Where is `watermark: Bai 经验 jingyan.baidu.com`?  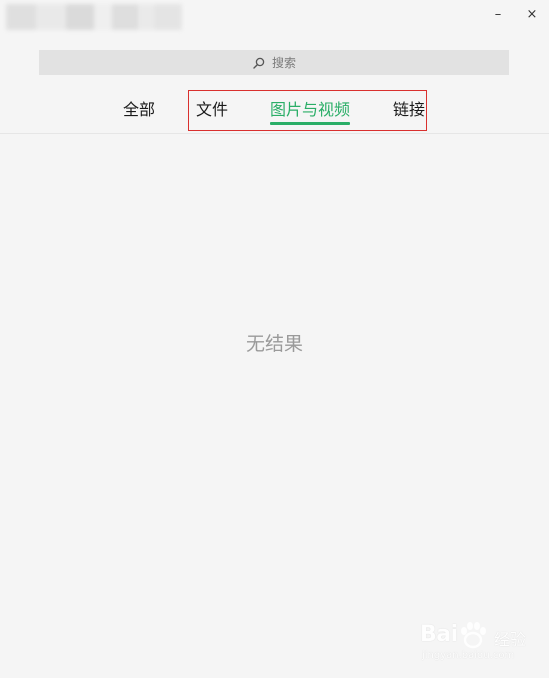 watermark: Bai 经验 jingyan.baidu.com is located at coordinates (475, 646).